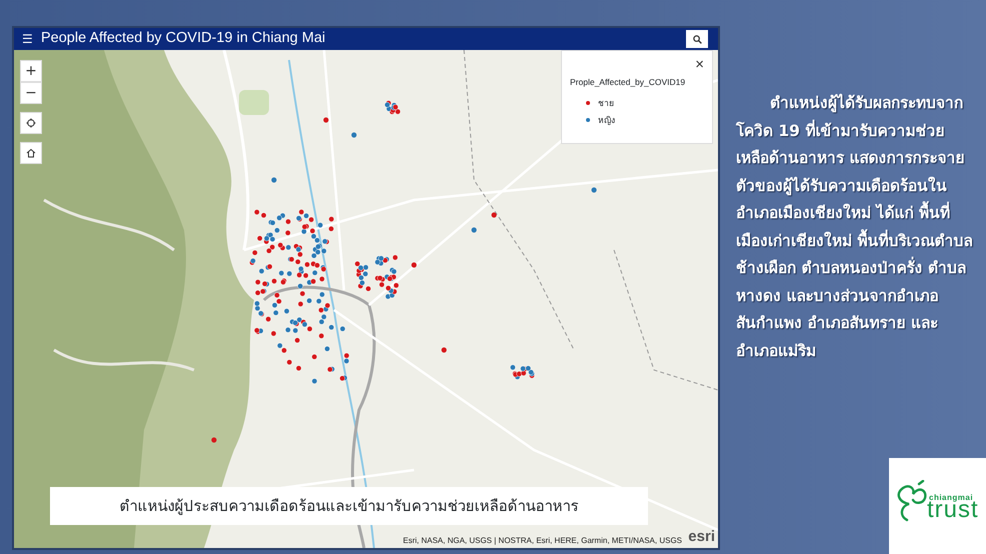 Image resolution: width=986 pixels, height=554 pixels. I want to click on app-title: People Affected by COVID-19 in Chiang Mai, so click(183, 38).